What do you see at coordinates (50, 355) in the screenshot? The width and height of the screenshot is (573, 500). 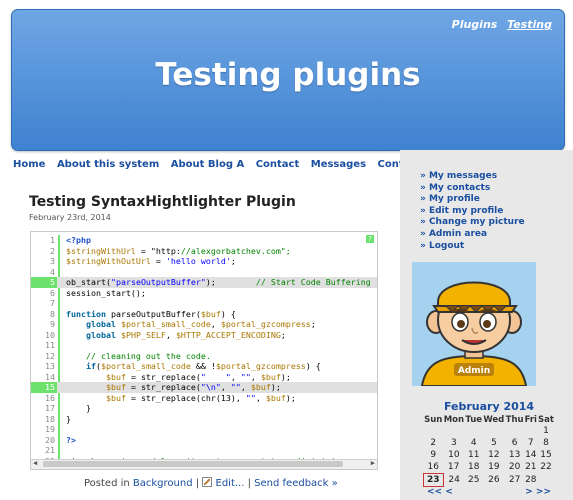 I see `line-number: 12` at bounding box center [50, 355].